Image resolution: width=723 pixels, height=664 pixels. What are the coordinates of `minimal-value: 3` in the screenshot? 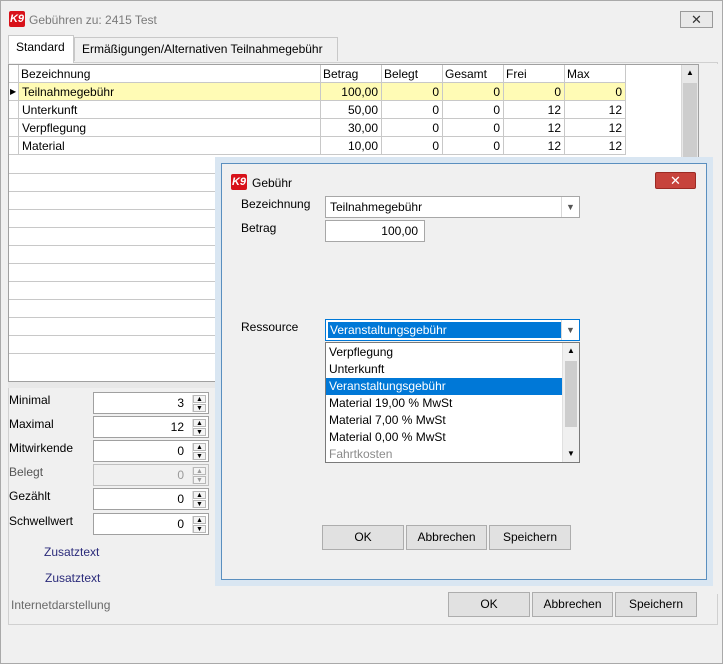 It's located at (180, 403).